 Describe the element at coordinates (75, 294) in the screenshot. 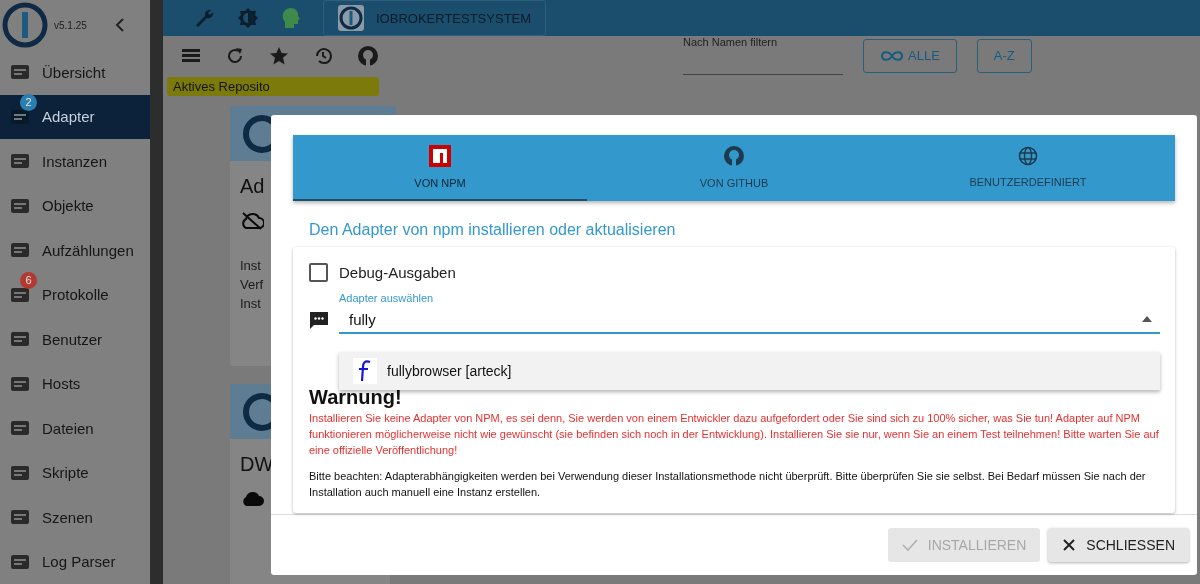

I see `nav-item: 6 Protokolle` at that location.